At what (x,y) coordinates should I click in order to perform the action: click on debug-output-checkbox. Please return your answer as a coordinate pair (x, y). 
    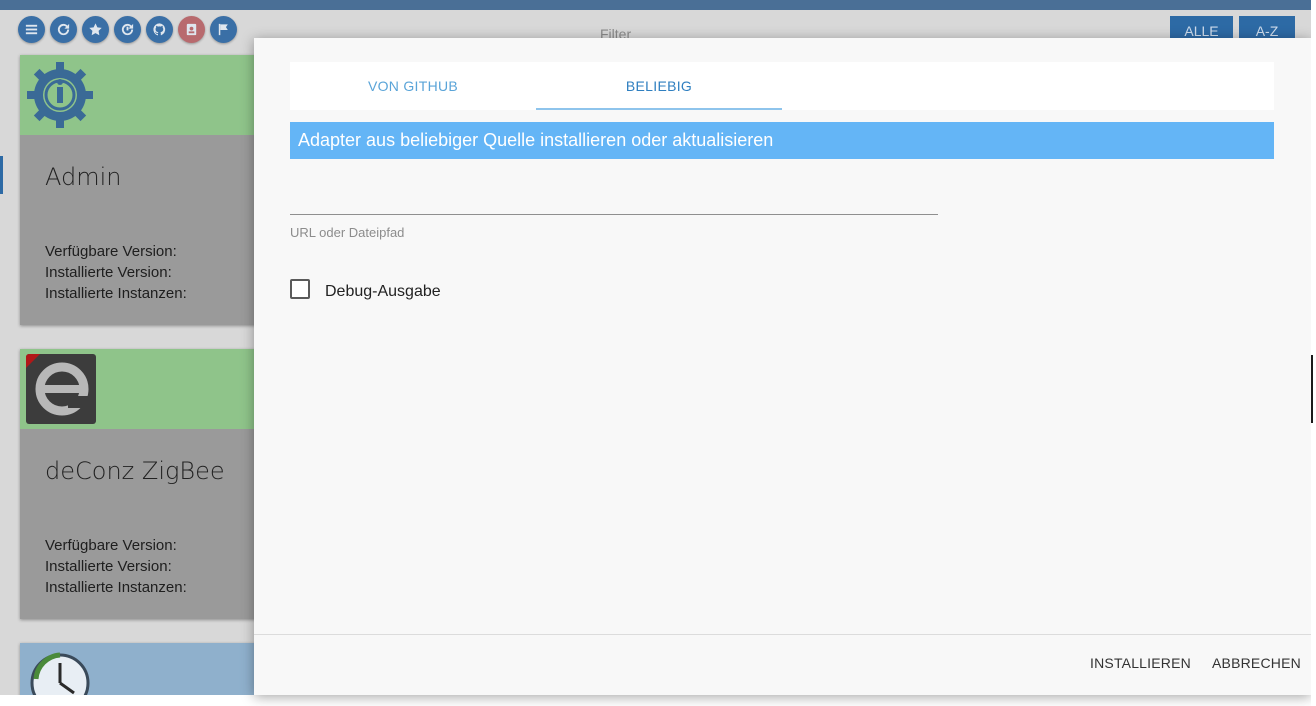
    Looking at the image, I should click on (300, 289).